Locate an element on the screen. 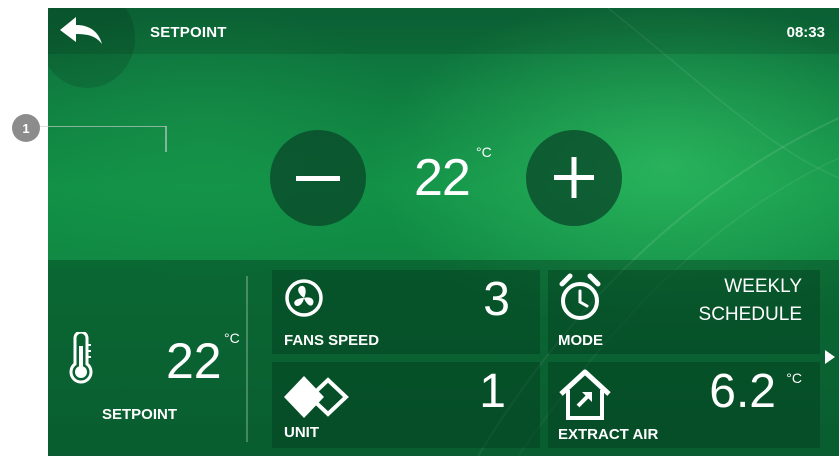 The width and height of the screenshot is (839, 456). callout-line is located at coordinates (103, 139).